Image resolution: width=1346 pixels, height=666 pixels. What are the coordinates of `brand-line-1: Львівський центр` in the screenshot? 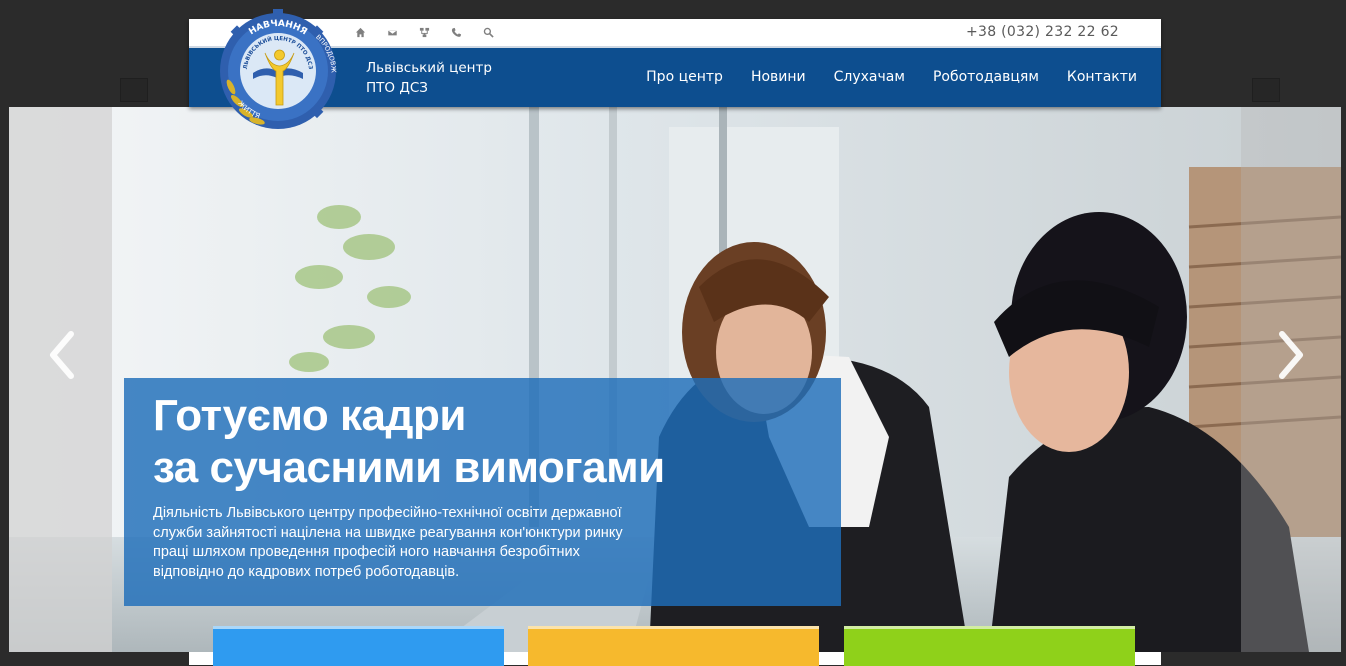 It's located at (429, 68).